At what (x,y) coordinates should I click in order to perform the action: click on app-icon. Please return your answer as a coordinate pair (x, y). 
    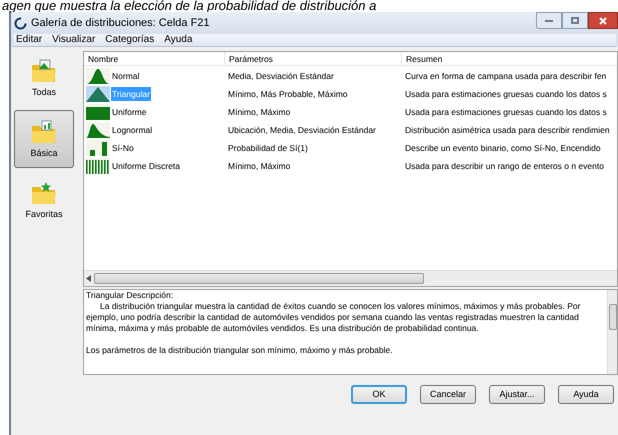
    Looking at the image, I should click on (20, 23).